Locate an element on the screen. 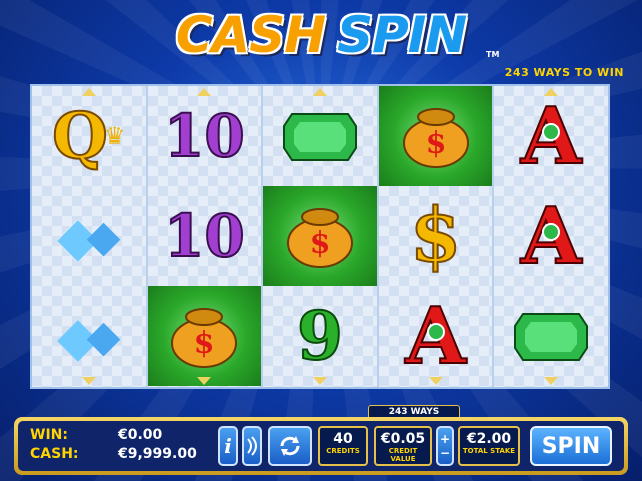 The width and height of the screenshot is (642, 481). autoplay-icon is located at coordinates (290, 446).